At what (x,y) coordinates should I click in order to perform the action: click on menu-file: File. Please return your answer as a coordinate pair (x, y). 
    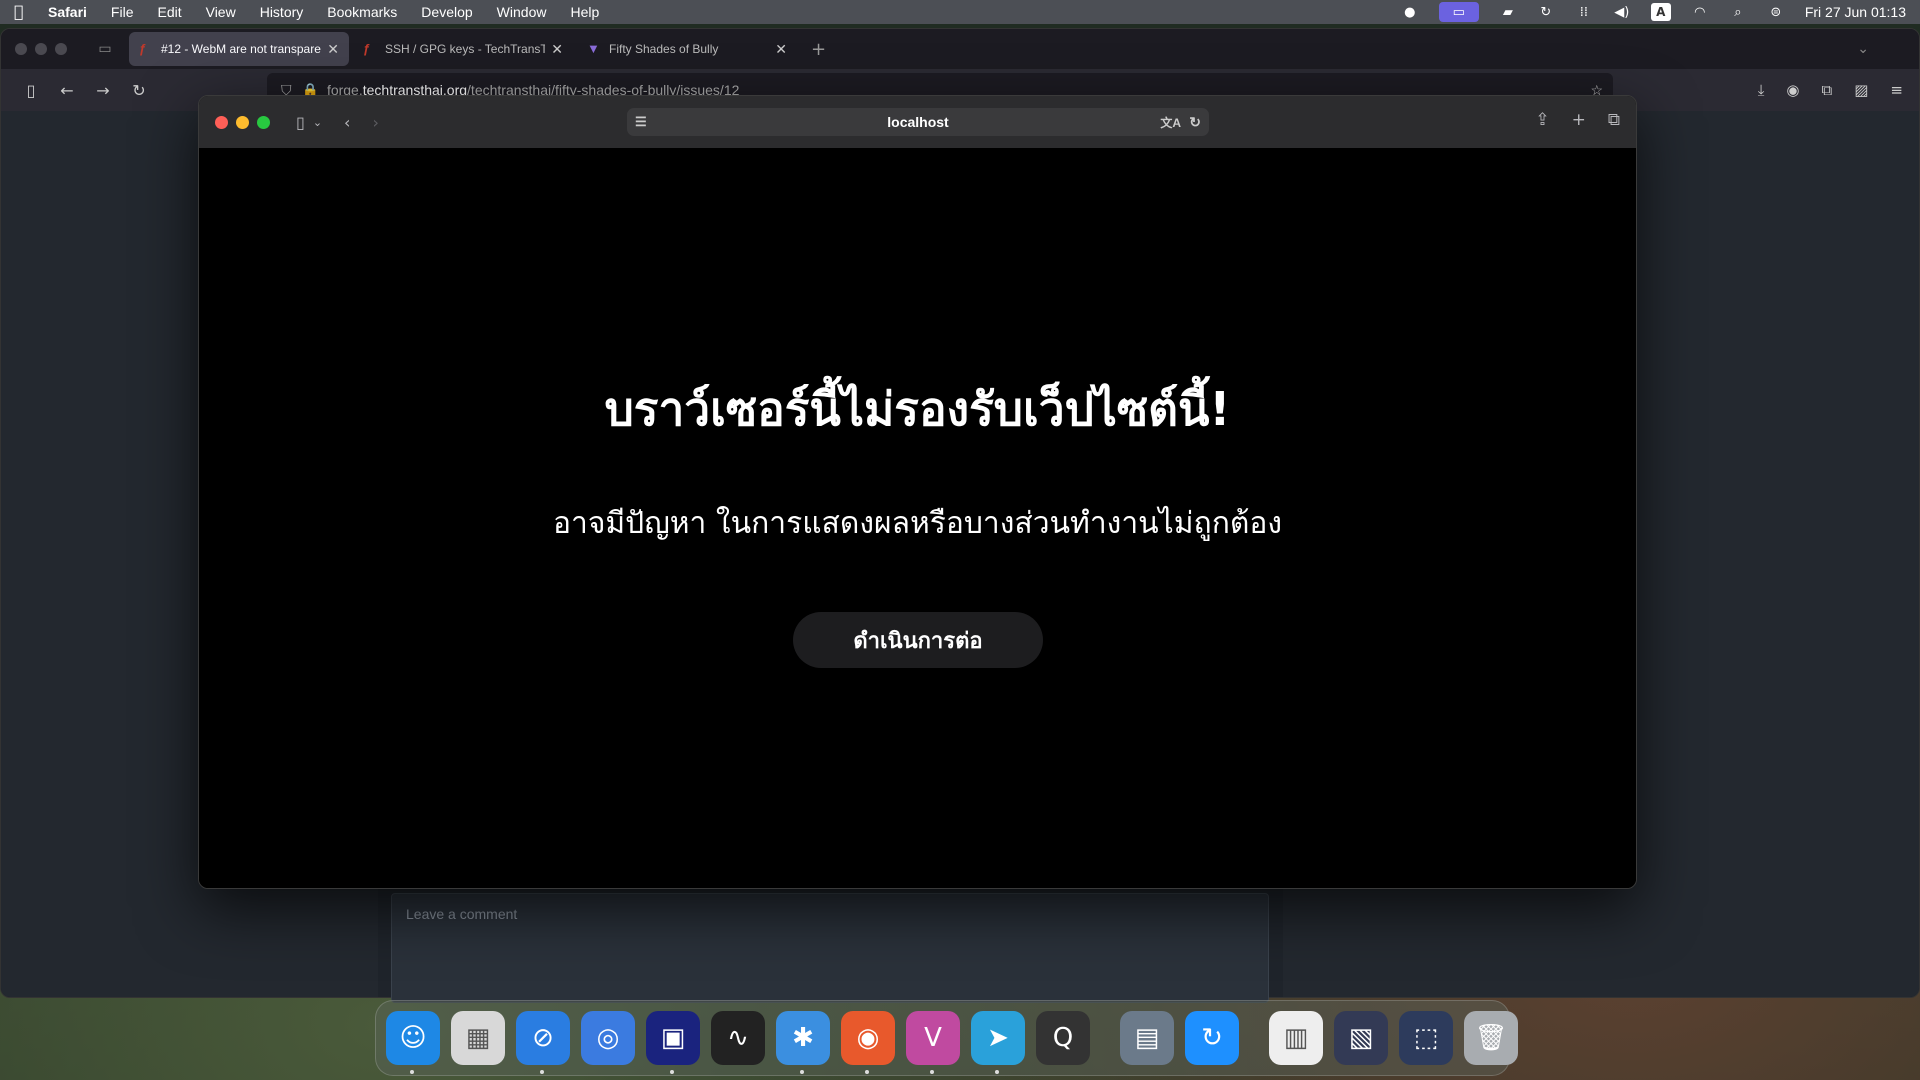
    Looking at the image, I should click on (122, 12).